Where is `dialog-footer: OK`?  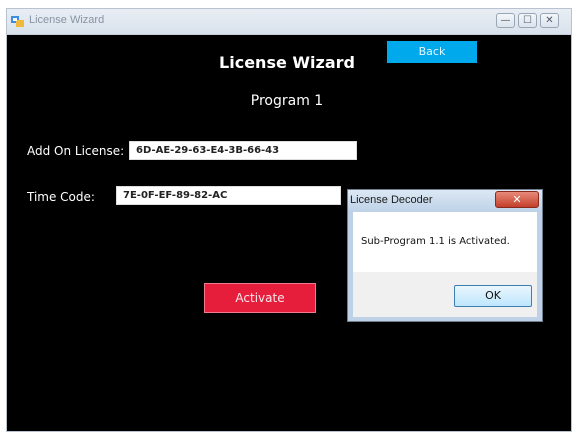 dialog-footer: OK is located at coordinates (445, 294).